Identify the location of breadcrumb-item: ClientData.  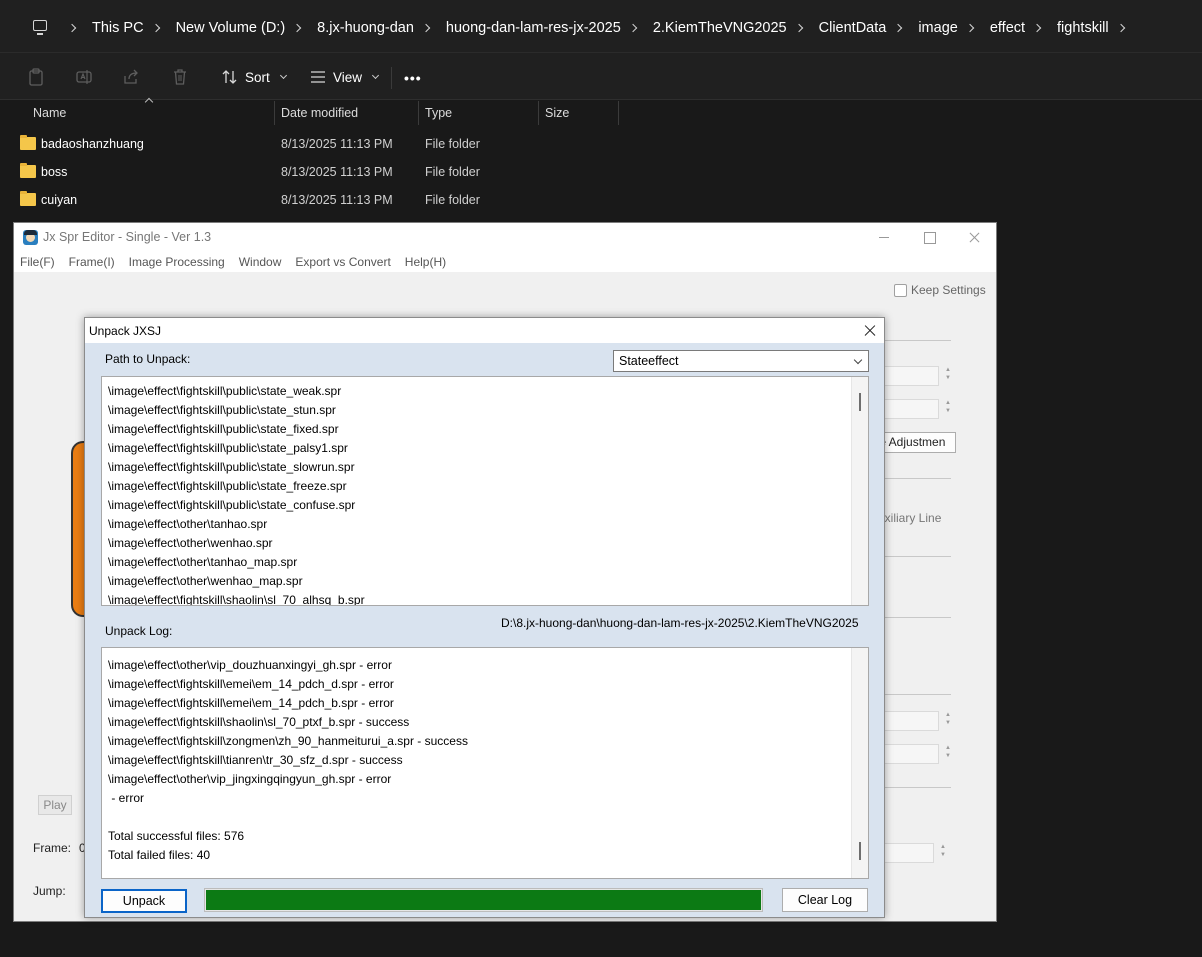
(853, 28).